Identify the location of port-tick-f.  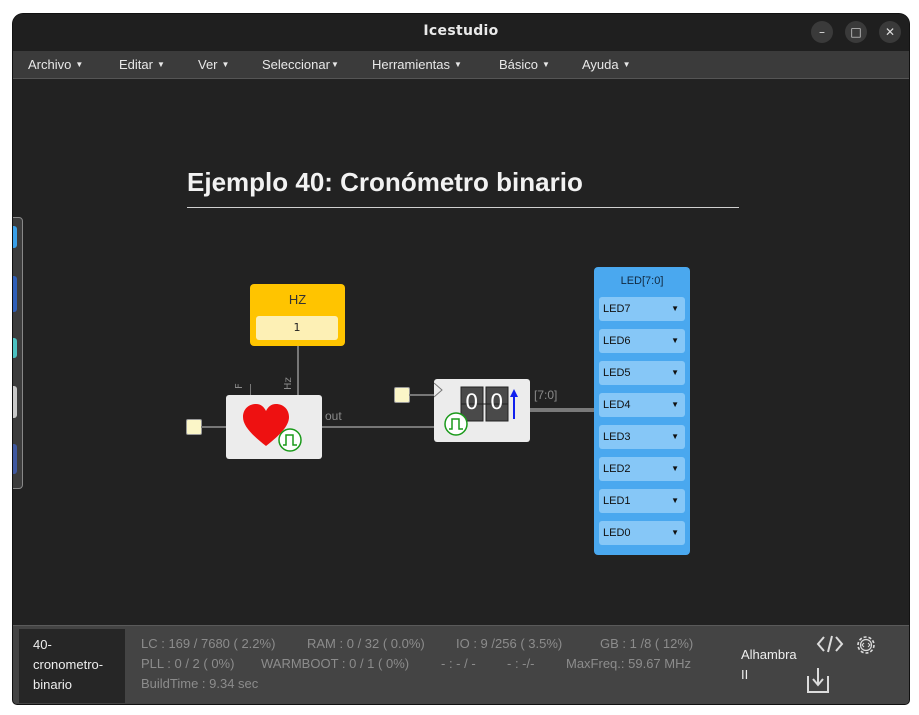
(250, 389).